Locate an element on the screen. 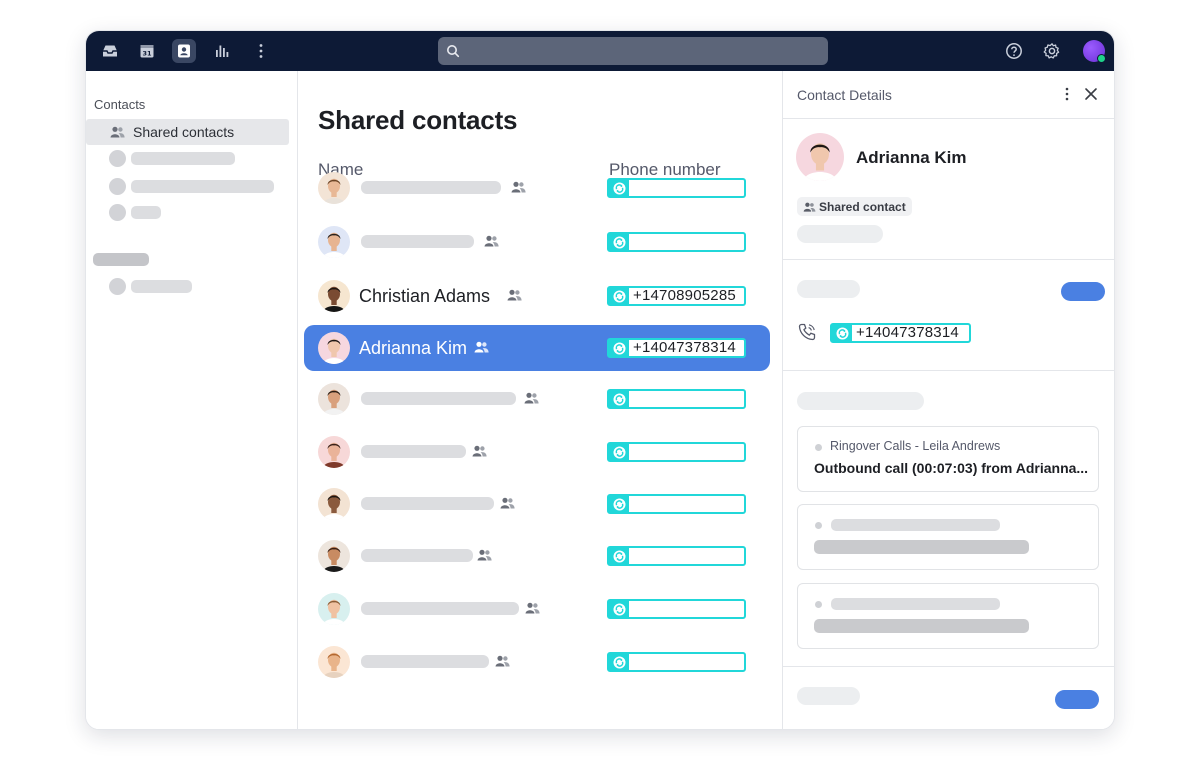  table-row: Adrianna Kim +14047378314 is located at coordinates (537, 348).